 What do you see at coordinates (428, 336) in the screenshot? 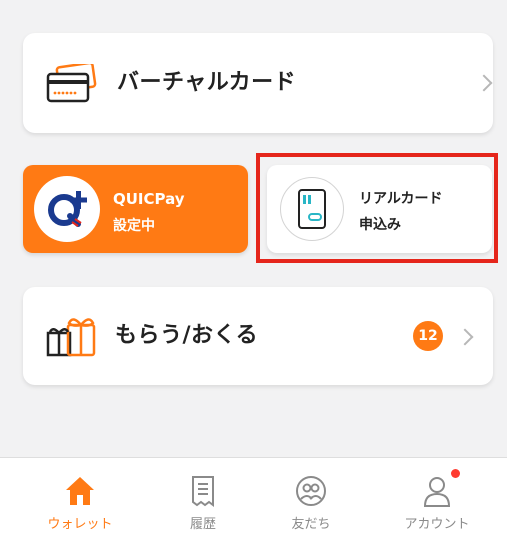
I see `notification-count-badge: 12` at bounding box center [428, 336].